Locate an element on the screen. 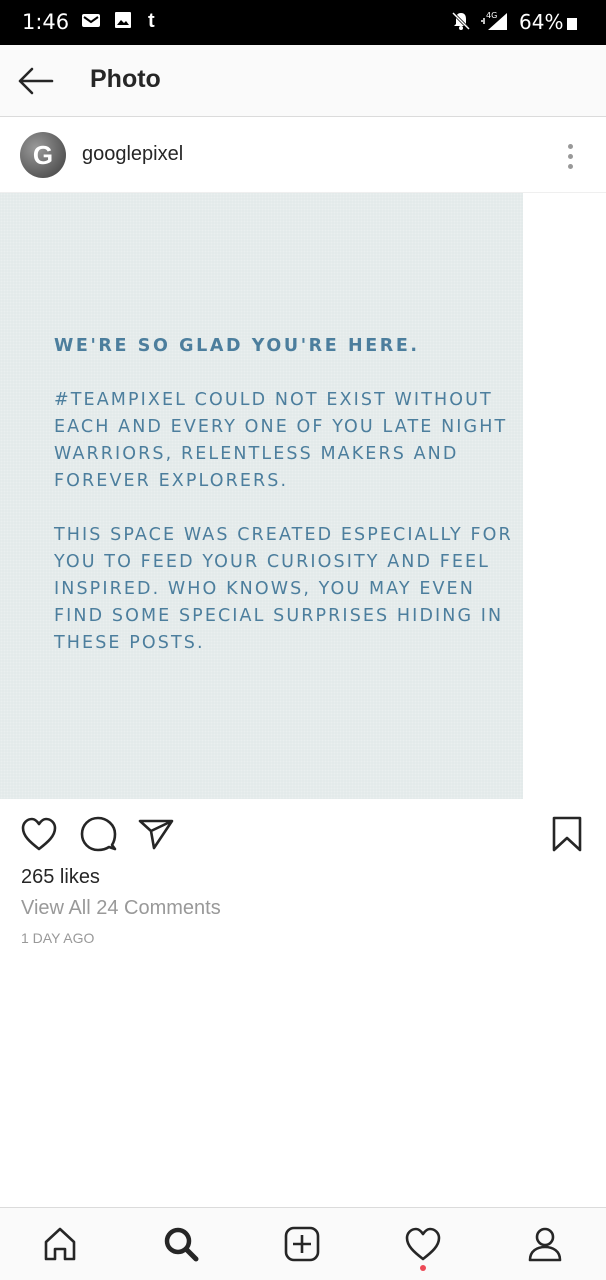  new-post-icon is located at coordinates (302, 1244).